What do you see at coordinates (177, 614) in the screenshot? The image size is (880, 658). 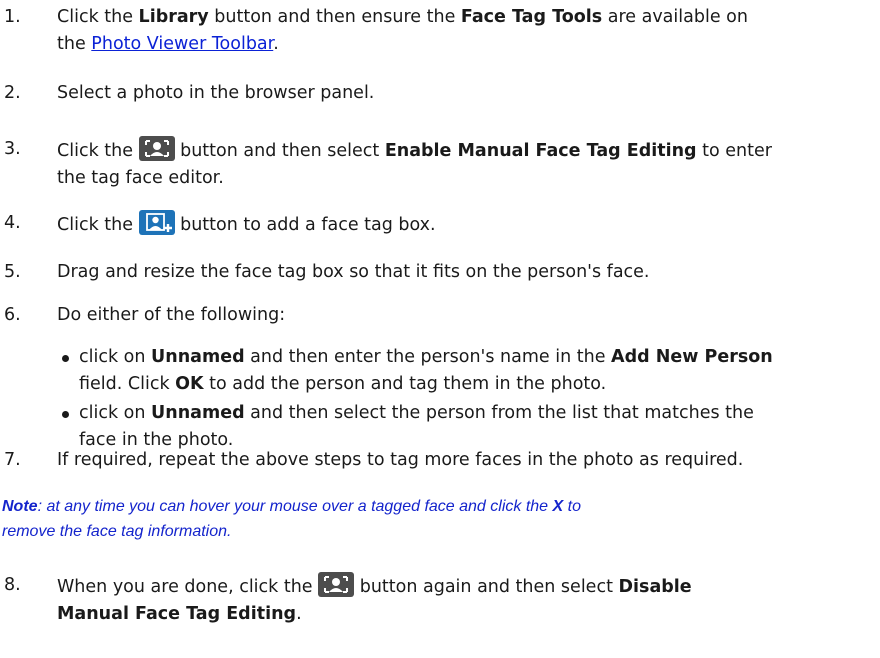 I see `disable-manual-label: Manual Face Tag Editing` at bounding box center [177, 614].